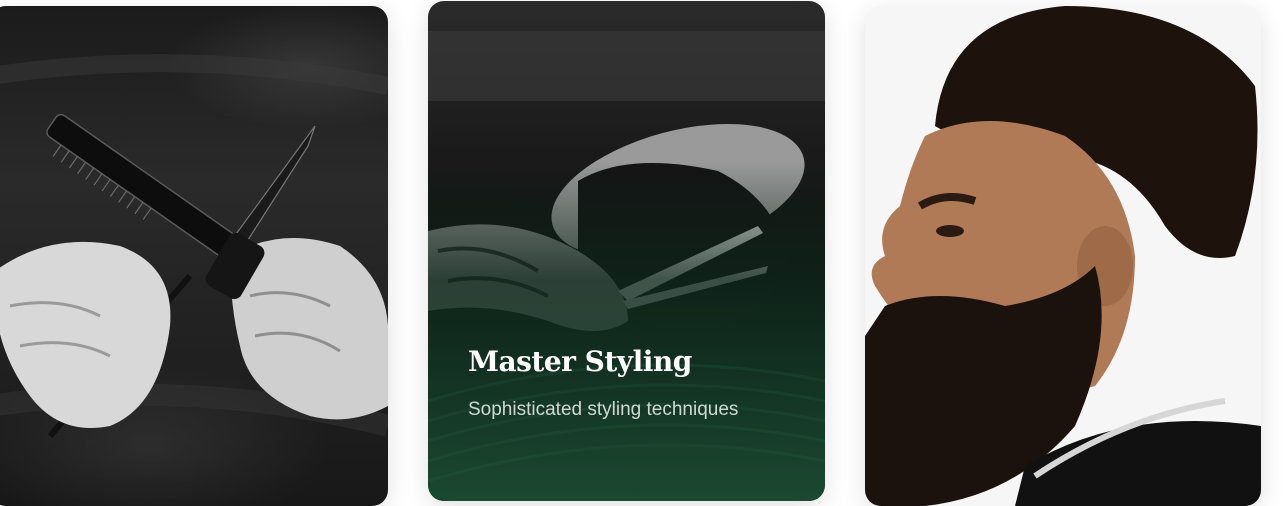  What do you see at coordinates (580, 361) in the screenshot?
I see `card-title: Master Styling` at bounding box center [580, 361].